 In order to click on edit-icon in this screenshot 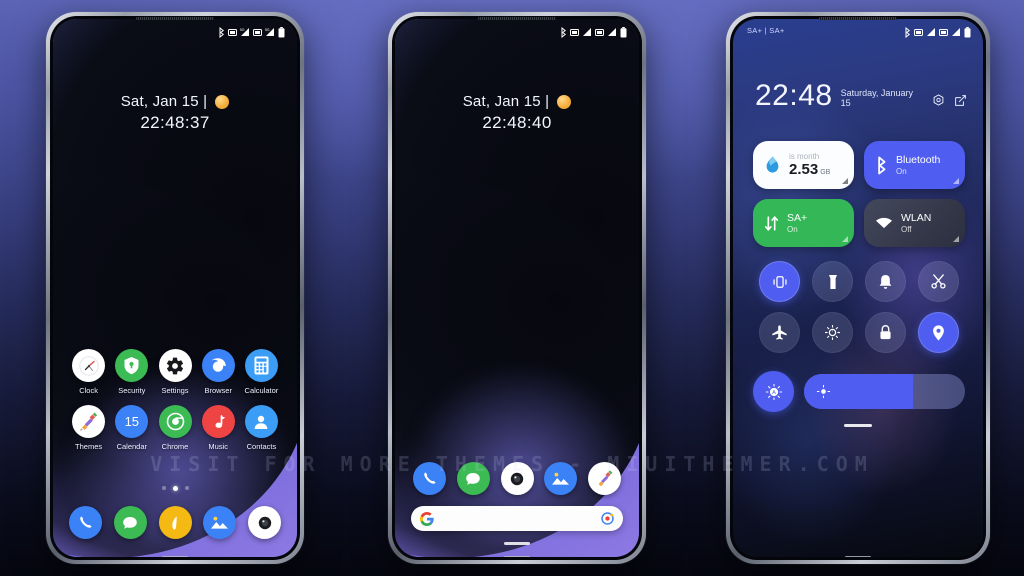, I will do `click(960, 100)`.